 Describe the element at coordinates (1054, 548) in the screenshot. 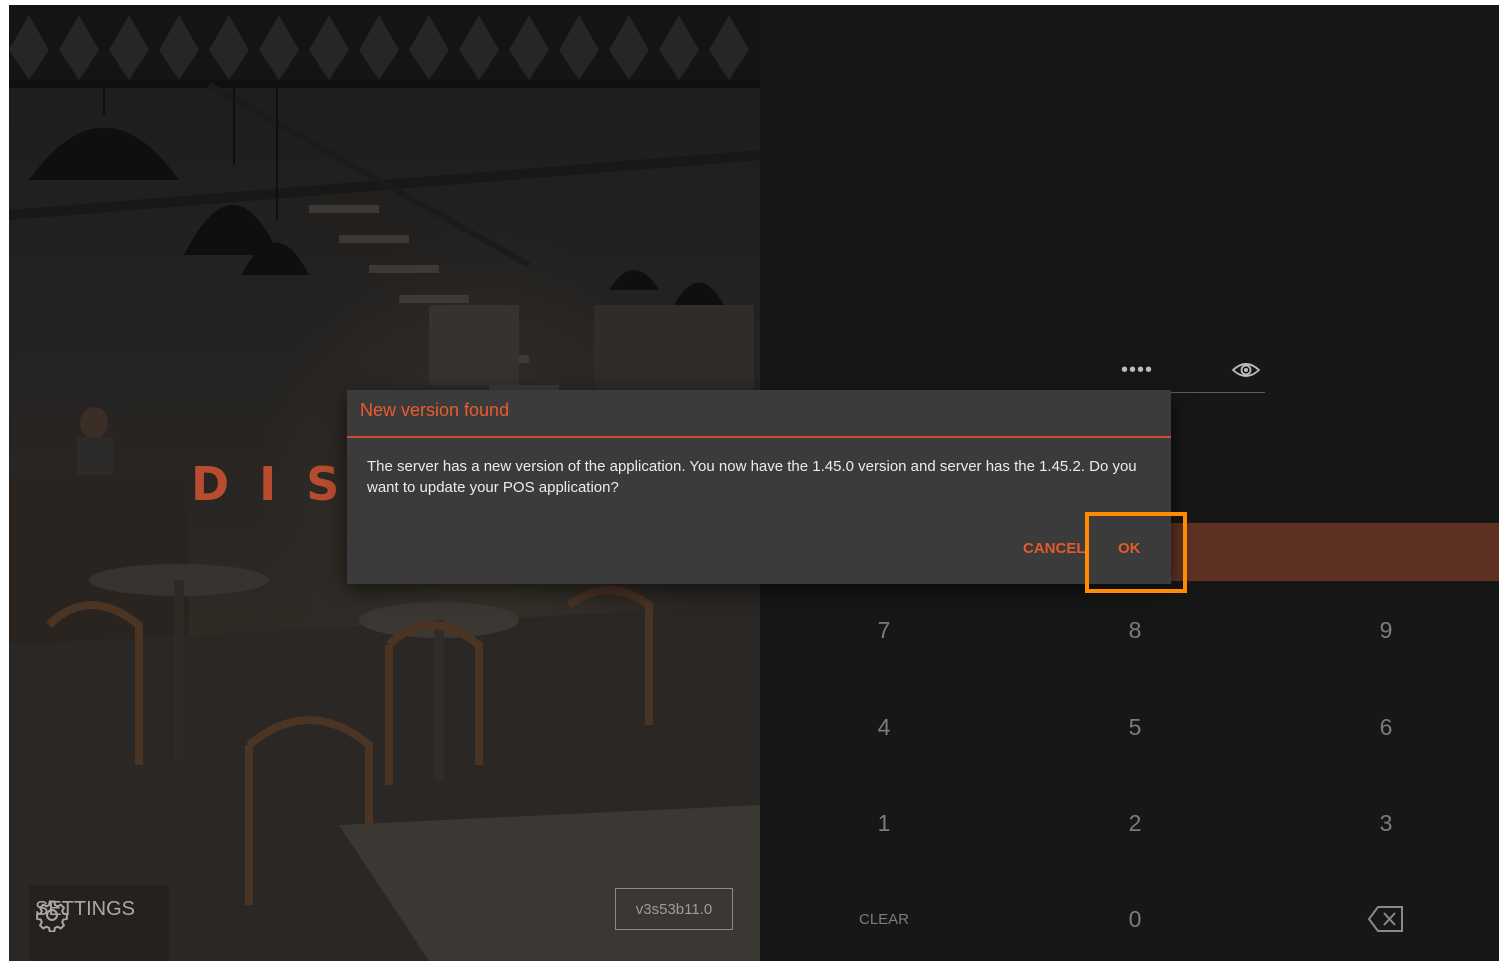

I see `cancel-button: CANCEL` at that location.